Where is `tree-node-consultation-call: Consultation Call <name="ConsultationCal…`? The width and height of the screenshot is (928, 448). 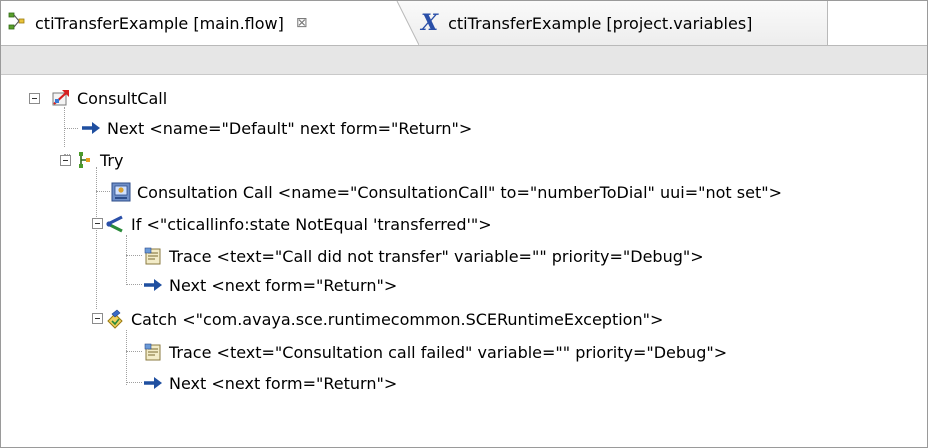
tree-node-consultation-call: Consultation Call <name="ConsultationCal… is located at coordinates (446, 192).